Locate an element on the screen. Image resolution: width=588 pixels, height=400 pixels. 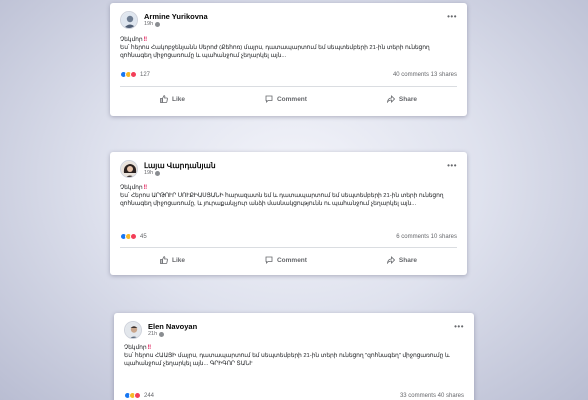
reactions: 244 is located at coordinates (139, 395).